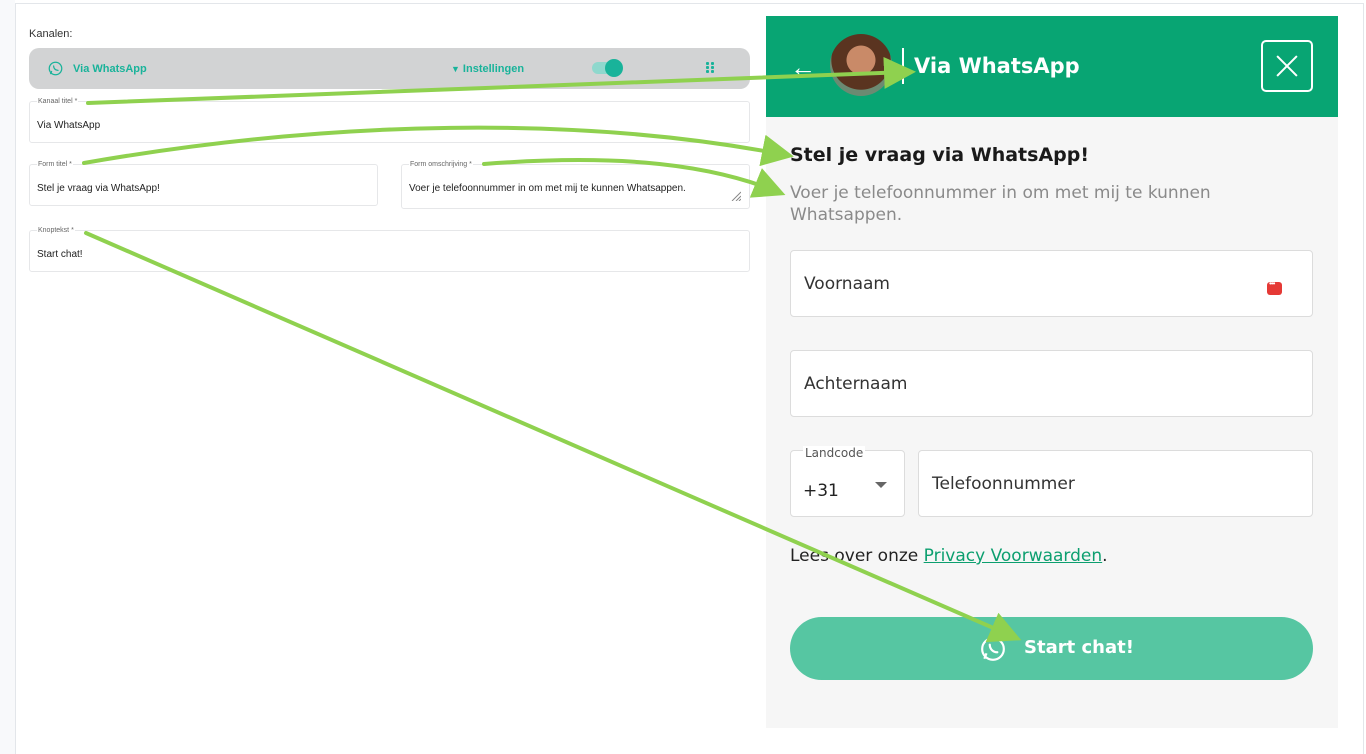 This screenshot has height=754, width=1366. I want to click on phone-placeholder: Telefoonnummer, so click(1003, 484).